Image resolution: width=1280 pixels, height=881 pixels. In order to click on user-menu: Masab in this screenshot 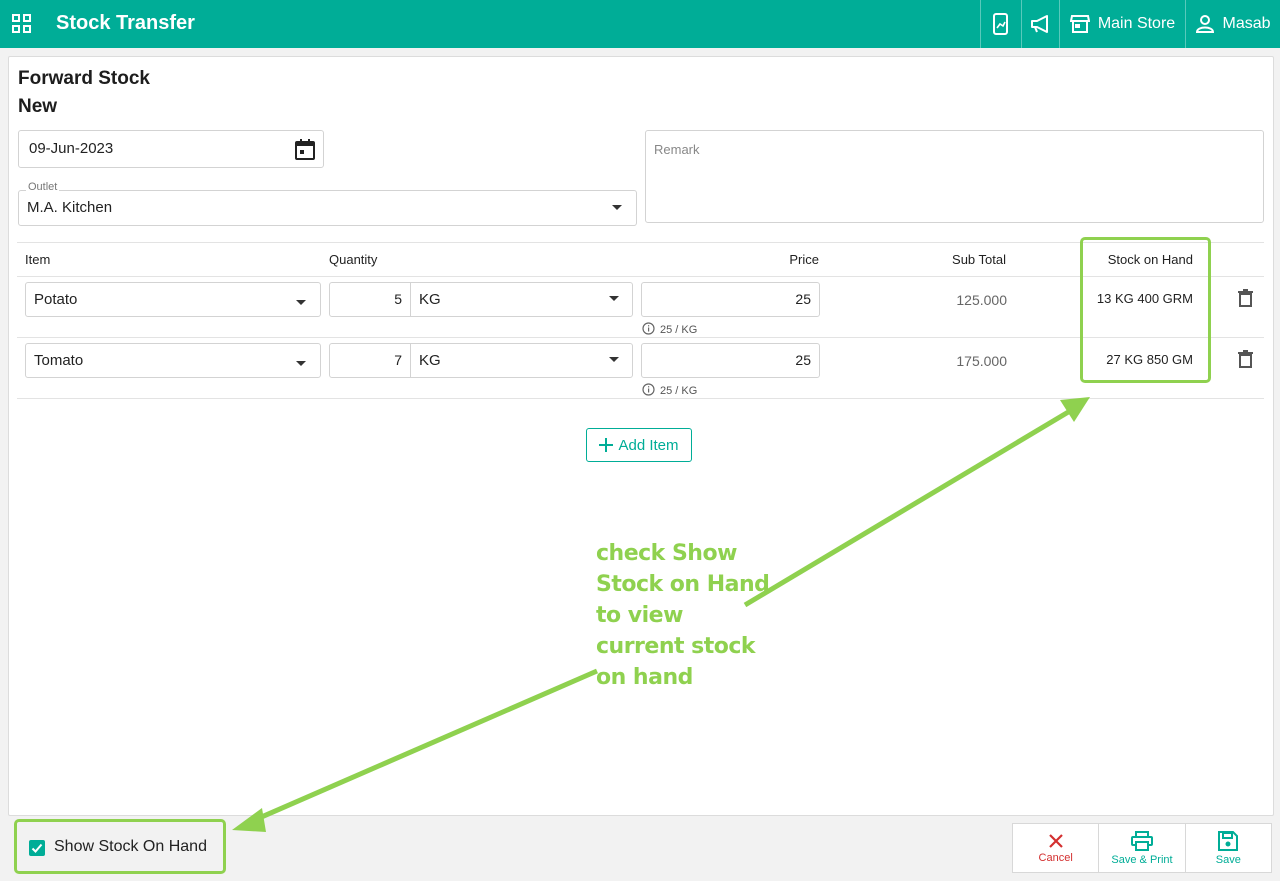, I will do `click(1232, 24)`.